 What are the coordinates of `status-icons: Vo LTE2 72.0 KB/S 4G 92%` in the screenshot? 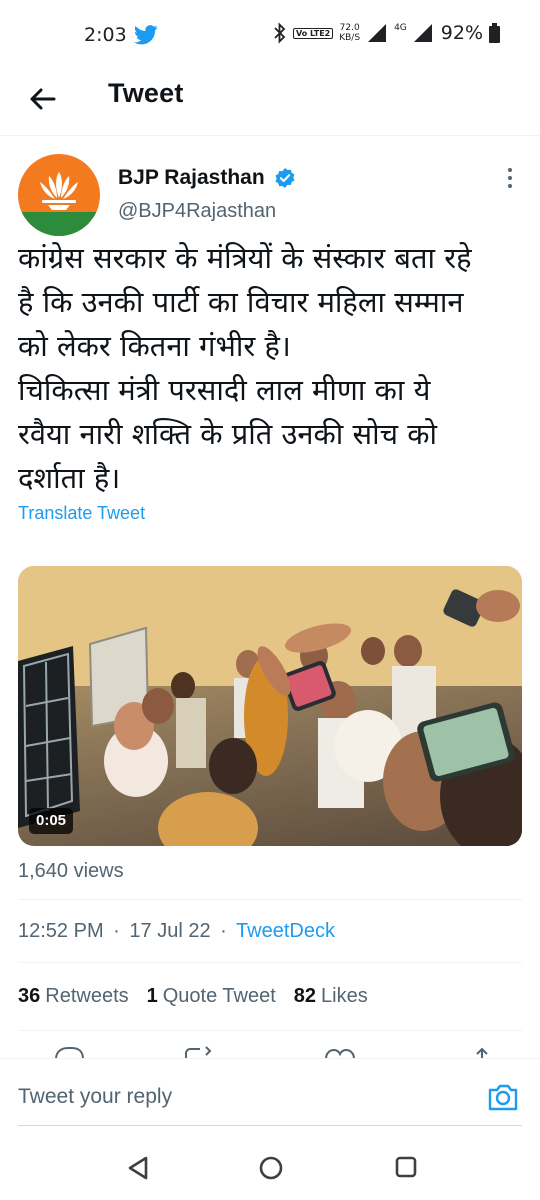 It's located at (386, 33).